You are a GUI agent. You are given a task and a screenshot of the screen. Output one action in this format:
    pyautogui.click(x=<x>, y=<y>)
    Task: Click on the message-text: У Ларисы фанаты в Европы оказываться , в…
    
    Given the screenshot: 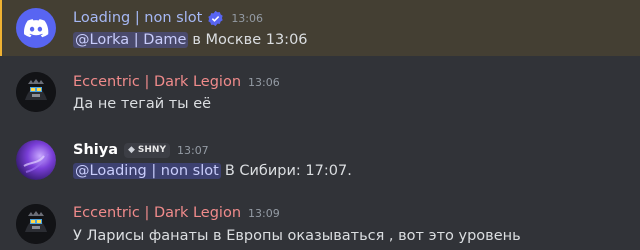 What is the action you would take?
    pyautogui.click(x=297, y=236)
    